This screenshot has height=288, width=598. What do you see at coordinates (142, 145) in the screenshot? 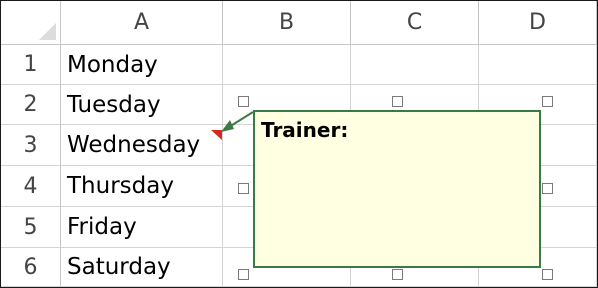
I see `cell-a3: Wednesday` at bounding box center [142, 145].